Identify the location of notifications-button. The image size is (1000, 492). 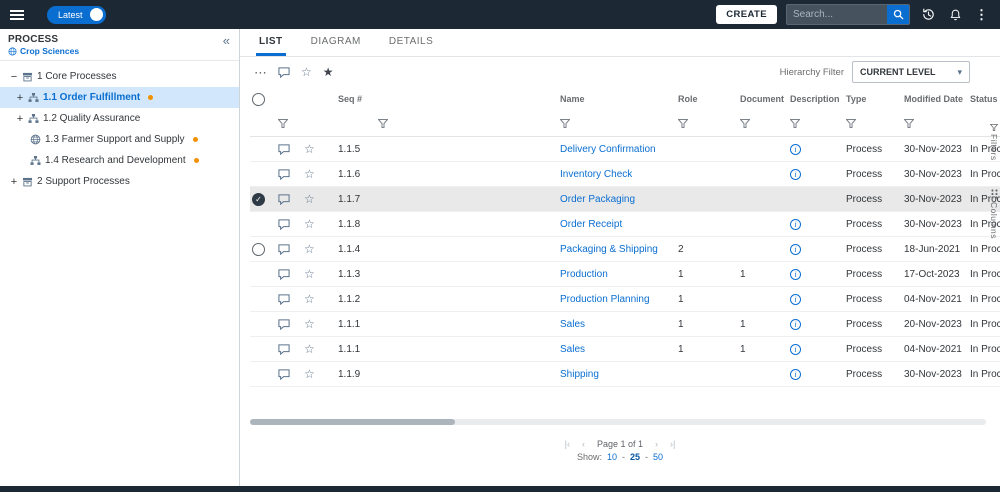
(955, 15).